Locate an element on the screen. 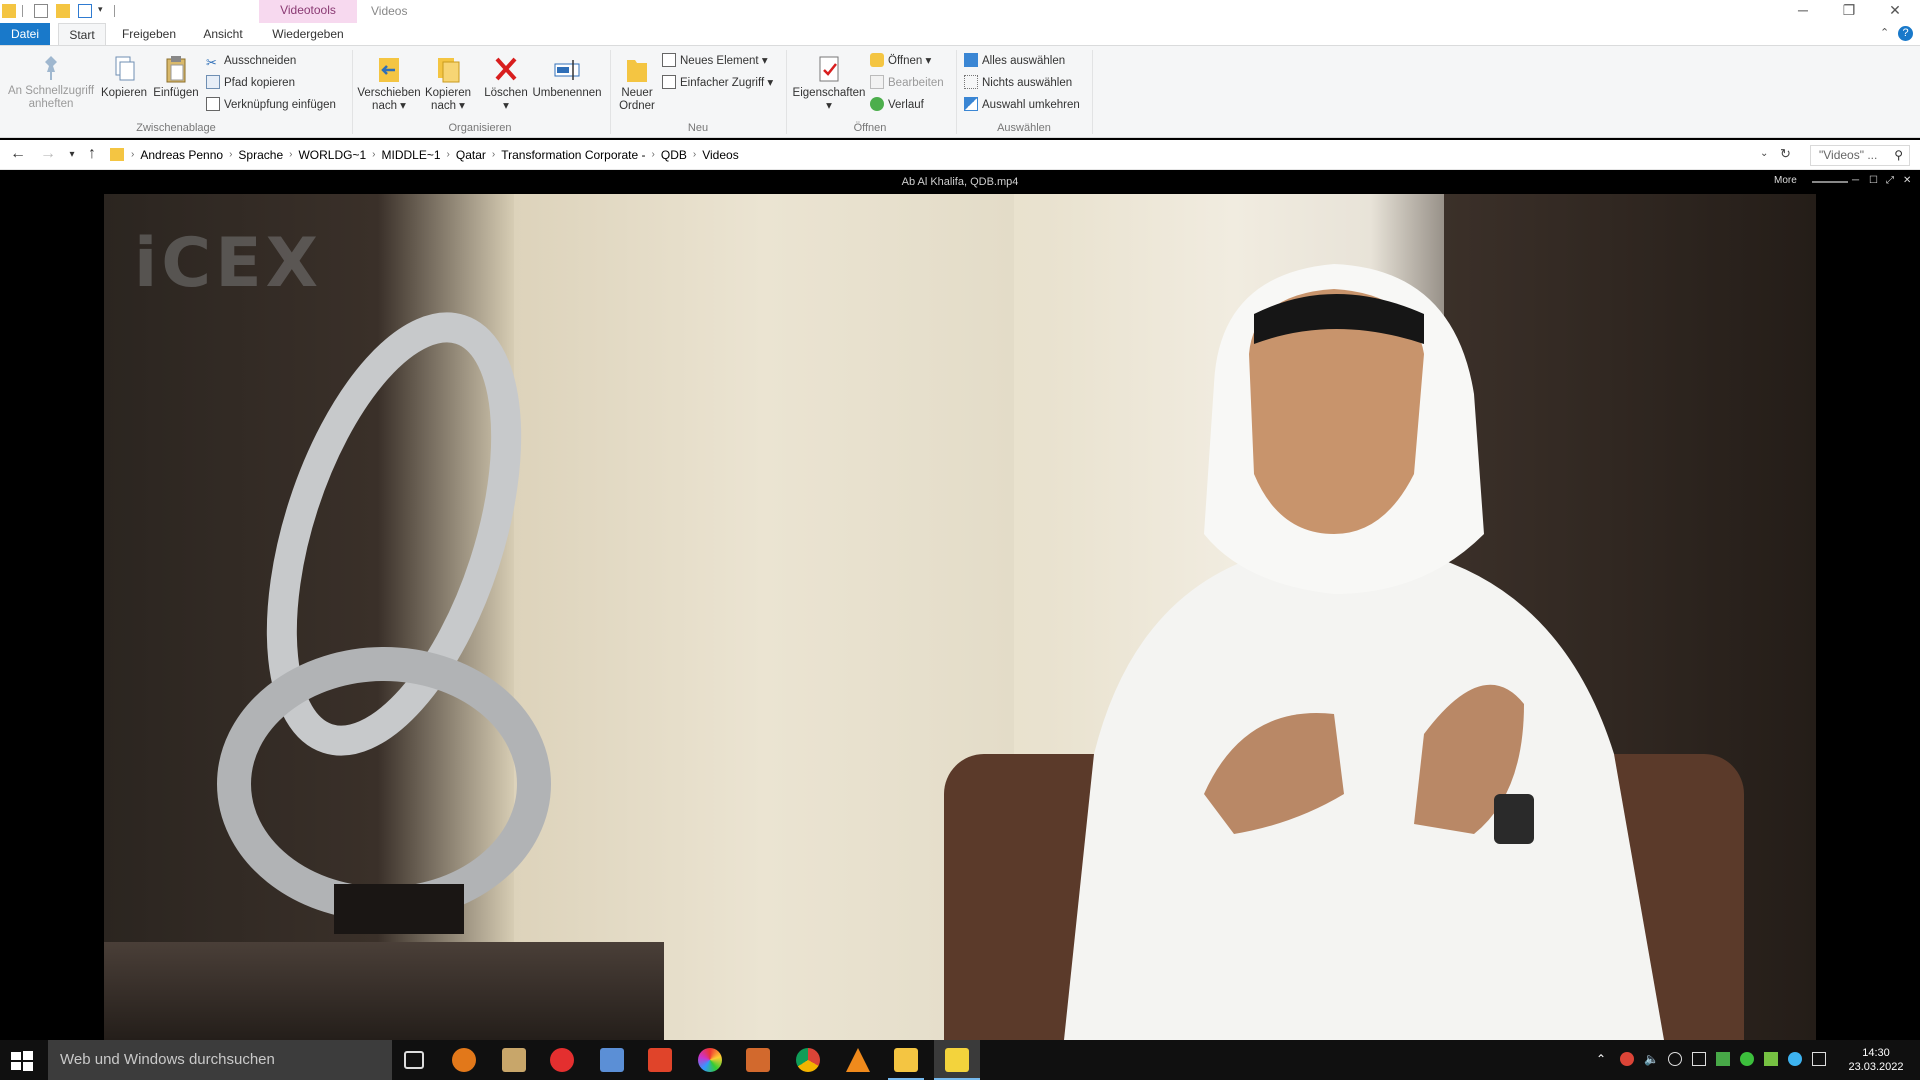 The height and width of the screenshot is (1080, 1920). title-bar: ▾ Videotools Videos ─ ❐ ✕ is located at coordinates (960, 11).